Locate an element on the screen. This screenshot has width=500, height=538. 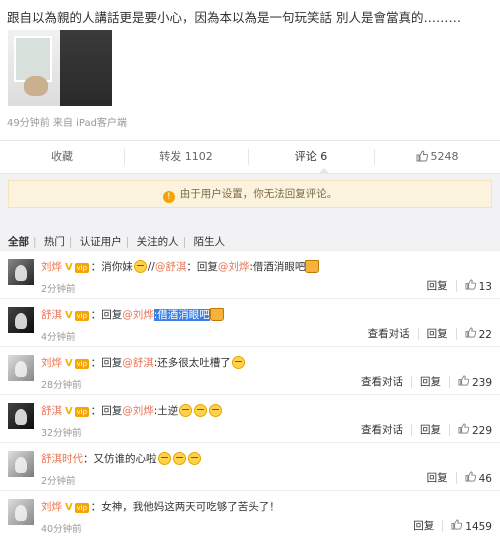
filter-verified: 认证用户 is located at coordinates (101, 241).